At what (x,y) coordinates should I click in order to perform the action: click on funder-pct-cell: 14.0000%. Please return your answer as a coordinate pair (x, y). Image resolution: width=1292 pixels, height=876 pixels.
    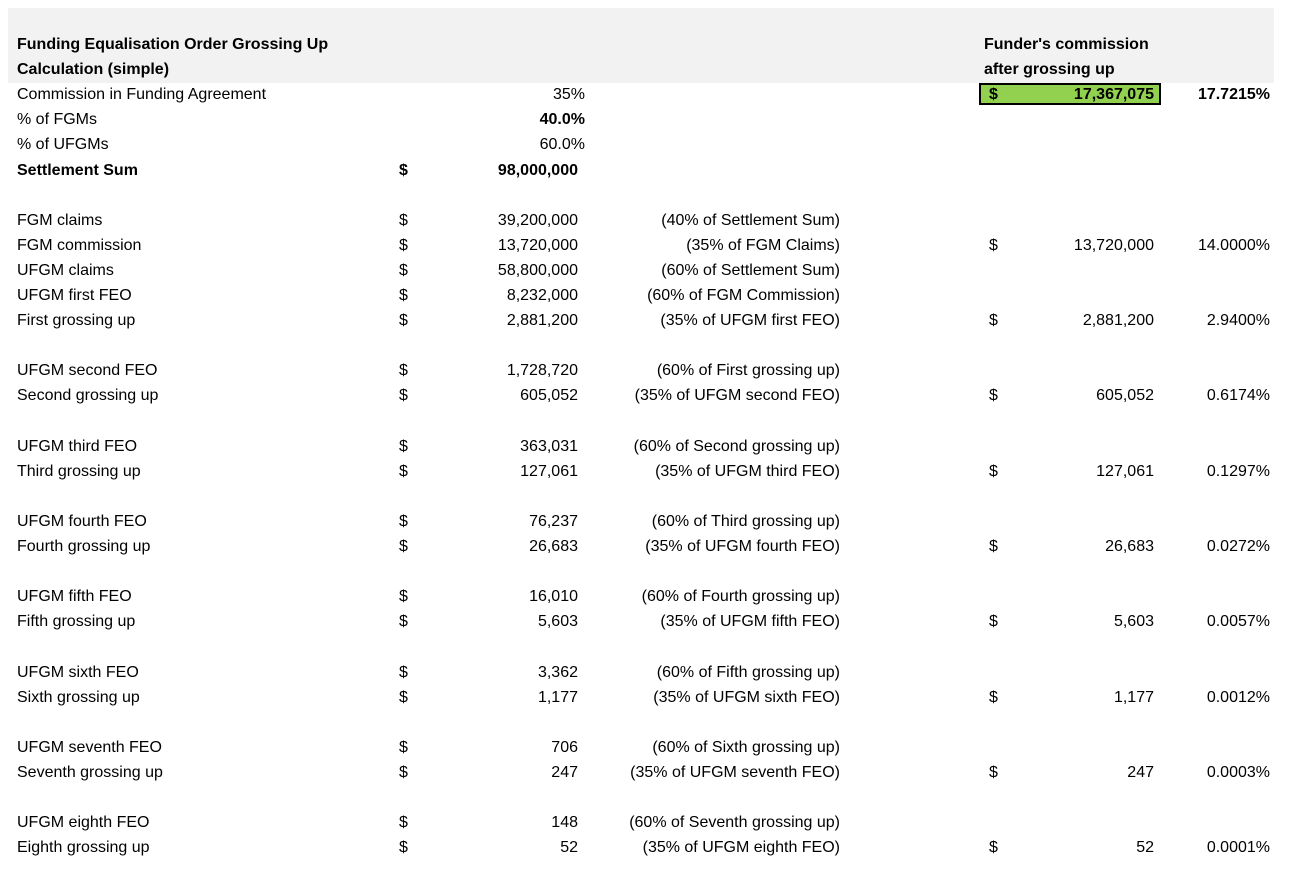
    Looking at the image, I should click on (1220, 246).